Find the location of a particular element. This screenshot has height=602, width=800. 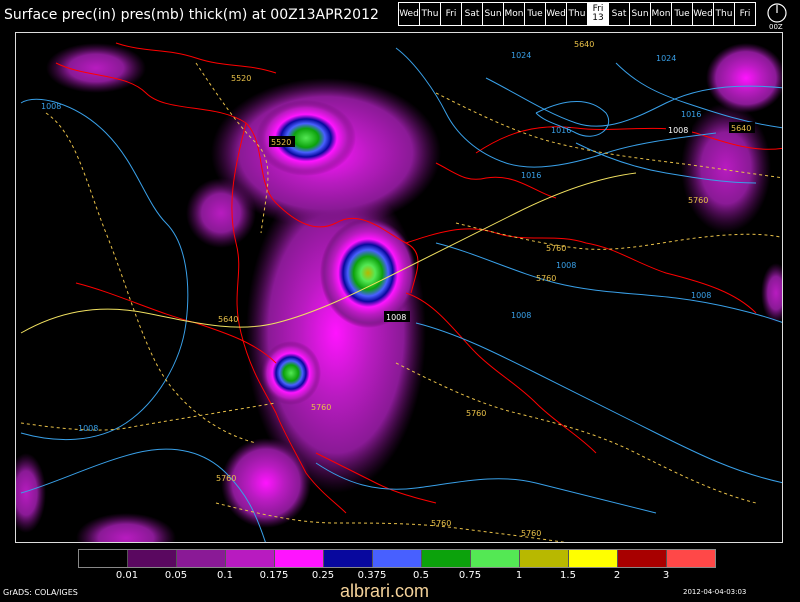

legend-tick-label: 0.375 is located at coordinates (372, 575).